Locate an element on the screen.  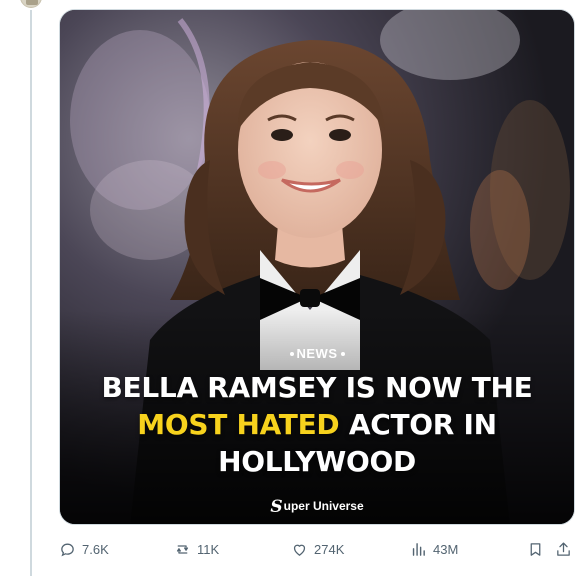
news-kicker: NEWS is located at coordinates (317, 353).